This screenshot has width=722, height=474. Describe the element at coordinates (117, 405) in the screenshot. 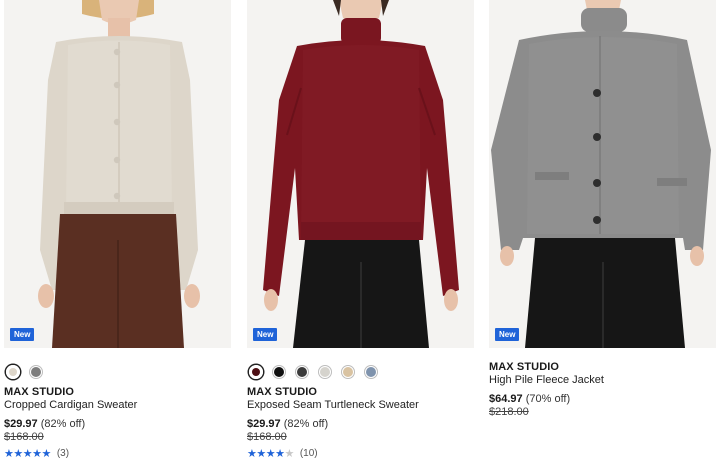

I see `product-title: Cropped Cardigan Sweater` at that location.